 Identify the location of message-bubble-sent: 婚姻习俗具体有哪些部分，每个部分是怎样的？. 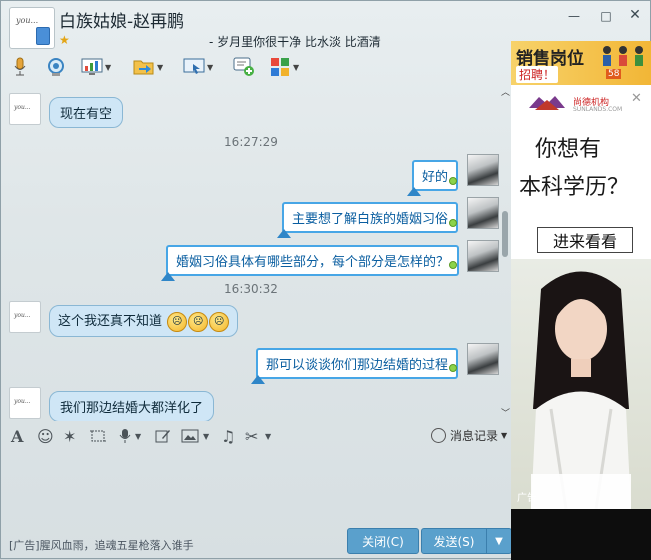
(310, 263).